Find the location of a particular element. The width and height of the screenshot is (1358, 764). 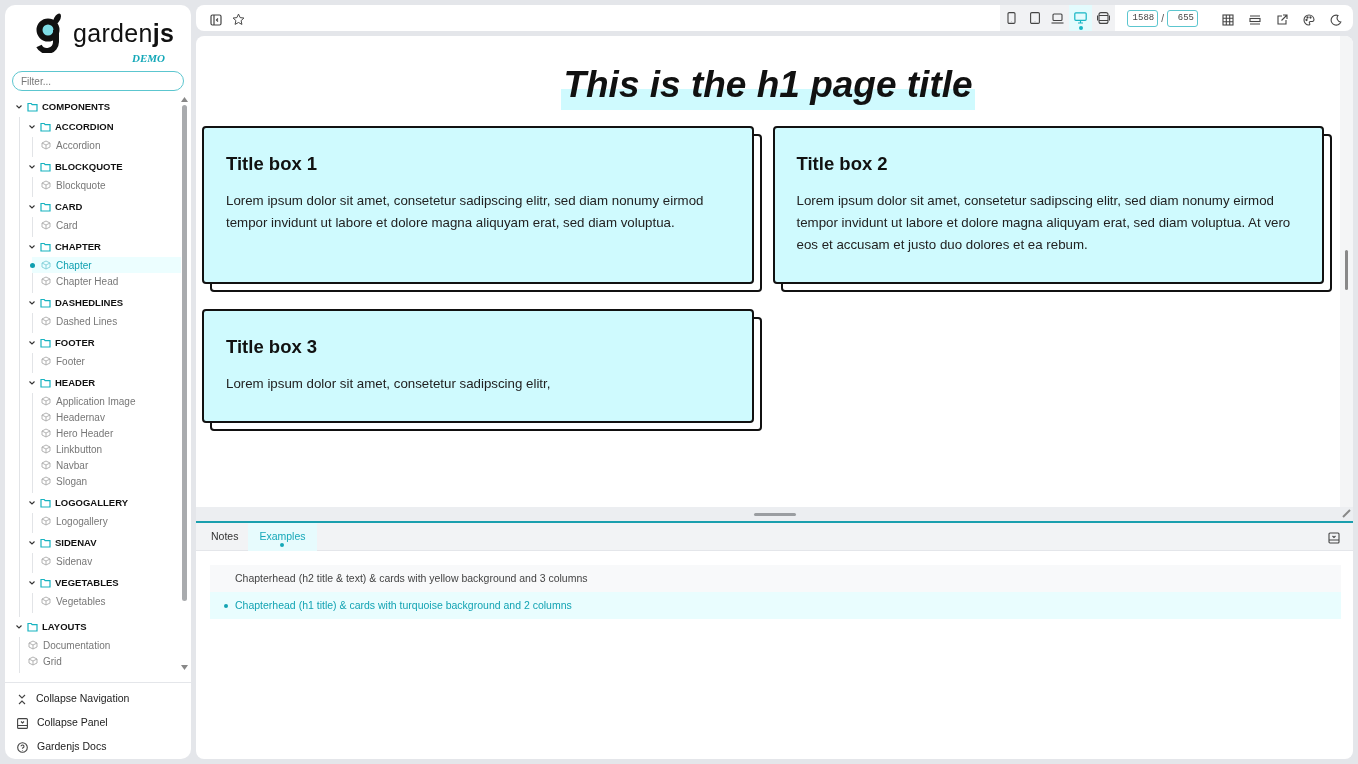

star-icon is located at coordinates (238, 20).